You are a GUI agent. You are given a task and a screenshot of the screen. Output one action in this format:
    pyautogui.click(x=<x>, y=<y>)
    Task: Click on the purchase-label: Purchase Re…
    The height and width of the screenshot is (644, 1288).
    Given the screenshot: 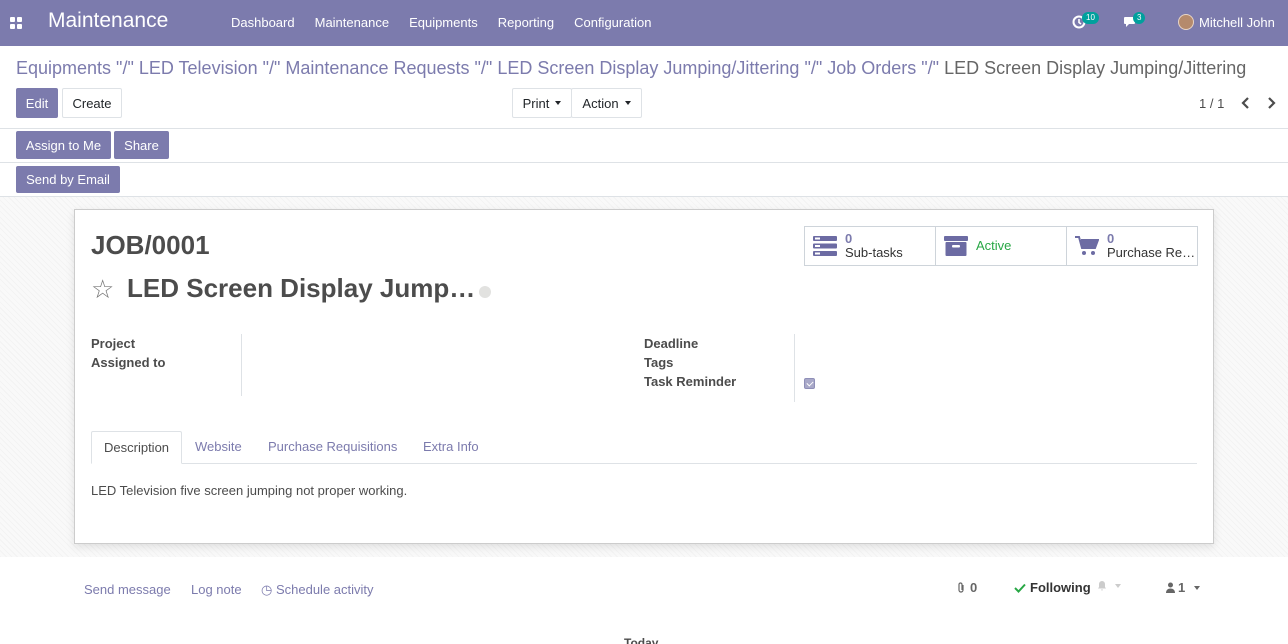 What is the action you would take?
    pyautogui.click(x=1151, y=252)
    